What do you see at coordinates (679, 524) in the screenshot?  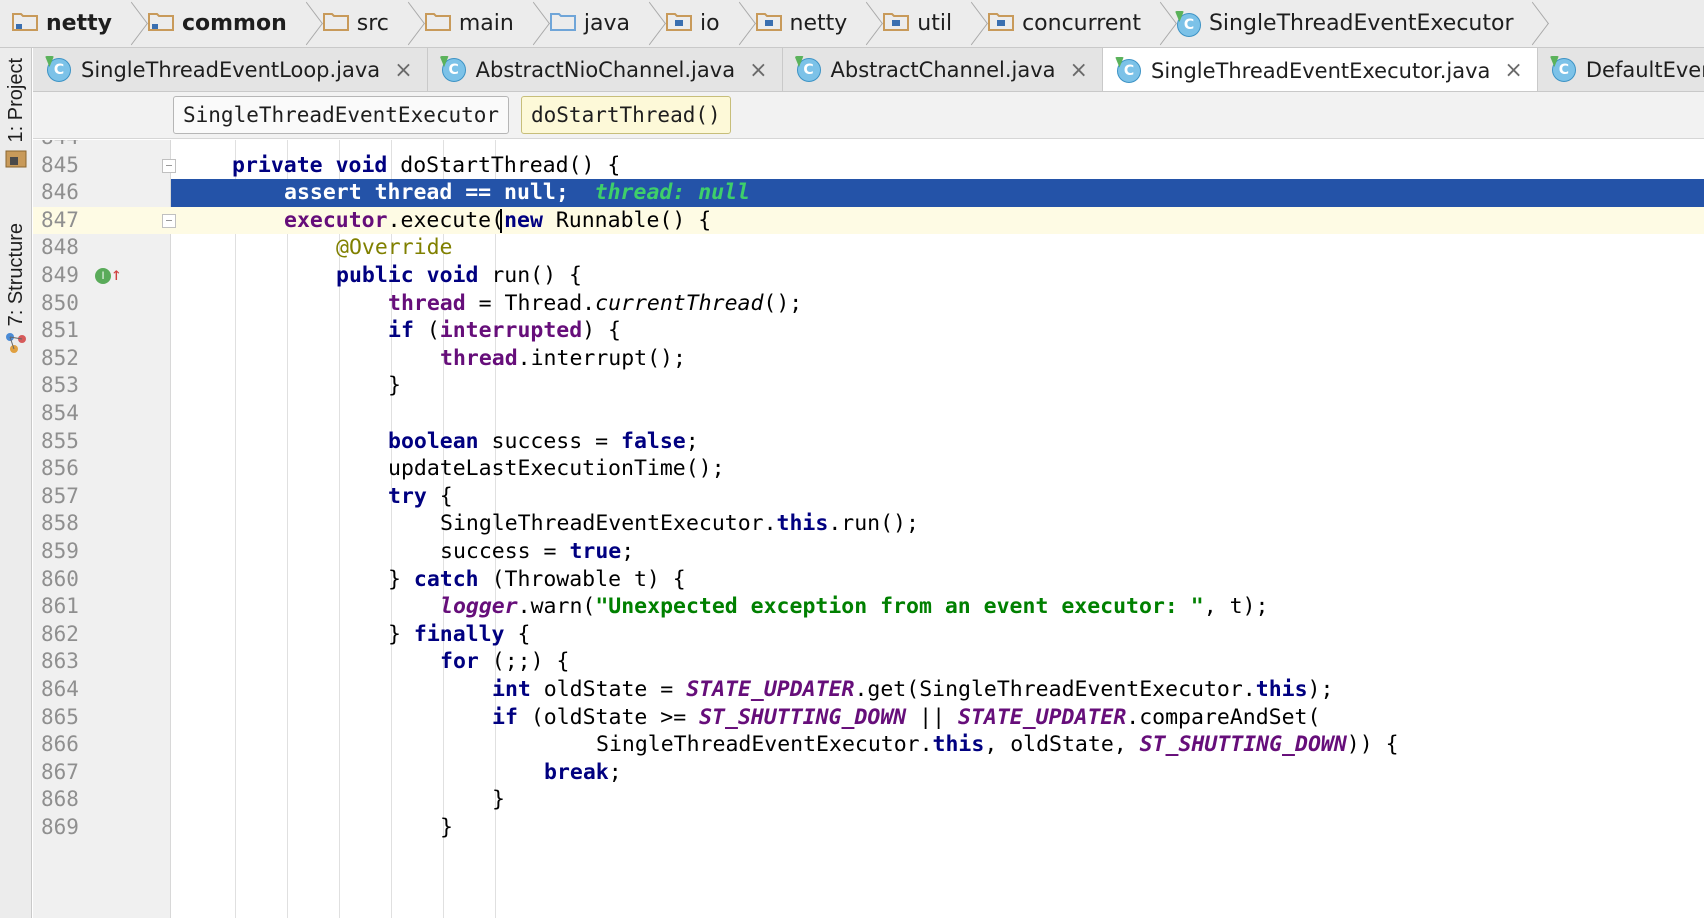 I see `code-text: SingleThreadEventExecutor.this.run();` at bounding box center [679, 524].